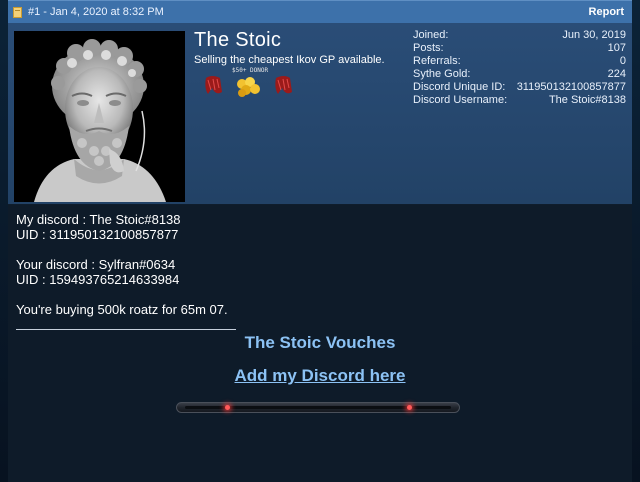 This screenshot has width=640, height=482. I want to click on text-line: Your discord : Sylfran#0634, so click(96, 264).